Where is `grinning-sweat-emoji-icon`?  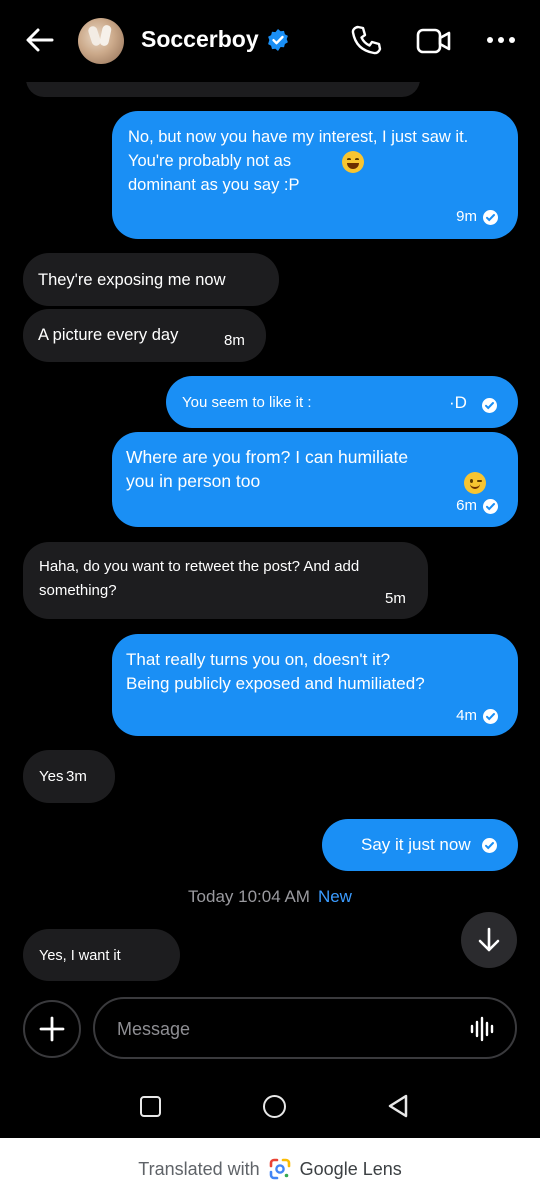 grinning-sweat-emoji-icon is located at coordinates (353, 162).